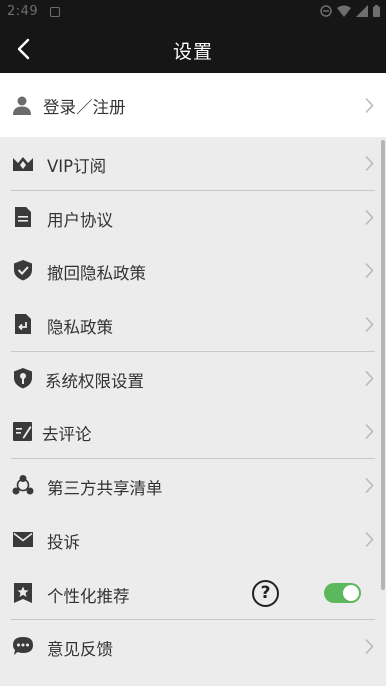 The height and width of the screenshot is (686, 386). What do you see at coordinates (344, 11) in the screenshot?
I see `wifi-icon` at bounding box center [344, 11].